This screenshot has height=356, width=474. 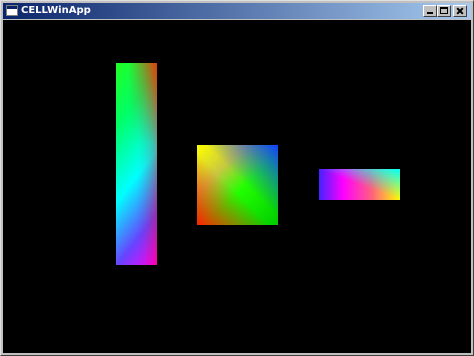 I want to click on square-gradient-quad, so click(x=237, y=185).